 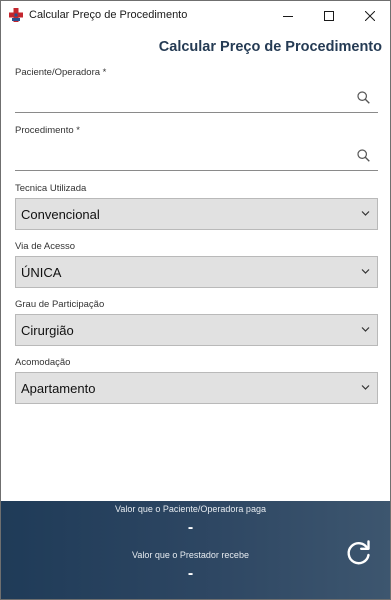 I want to click on prestador-value: -, so click(x=190, y=573).